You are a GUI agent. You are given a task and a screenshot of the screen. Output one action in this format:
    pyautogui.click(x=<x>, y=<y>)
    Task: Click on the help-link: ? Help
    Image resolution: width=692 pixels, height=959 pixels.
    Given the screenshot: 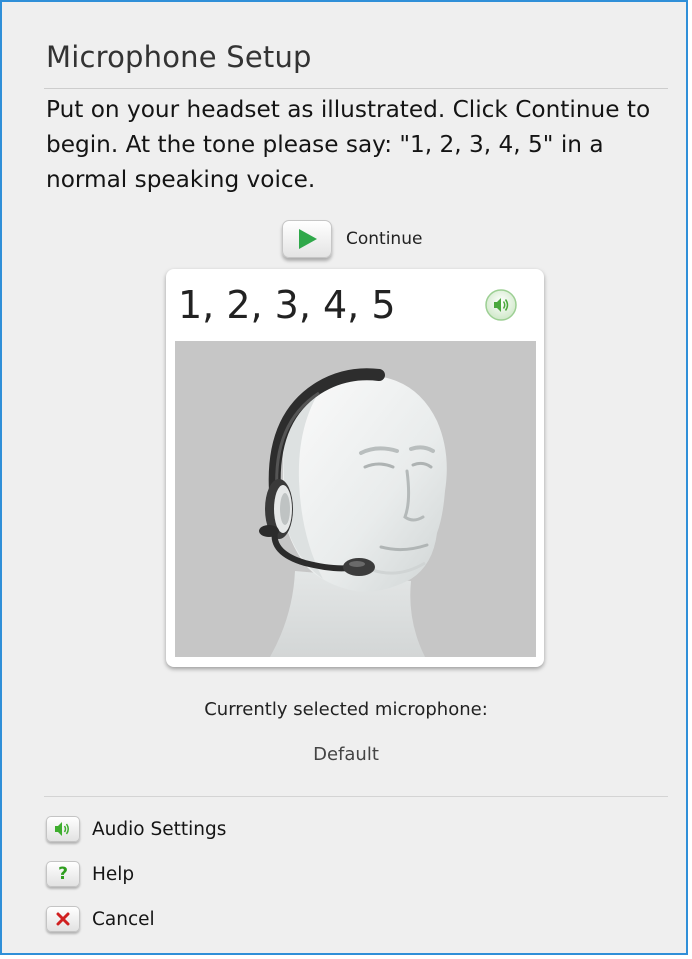 What is the action you would take?
    pyautogui.click(x=90, y=874)
    